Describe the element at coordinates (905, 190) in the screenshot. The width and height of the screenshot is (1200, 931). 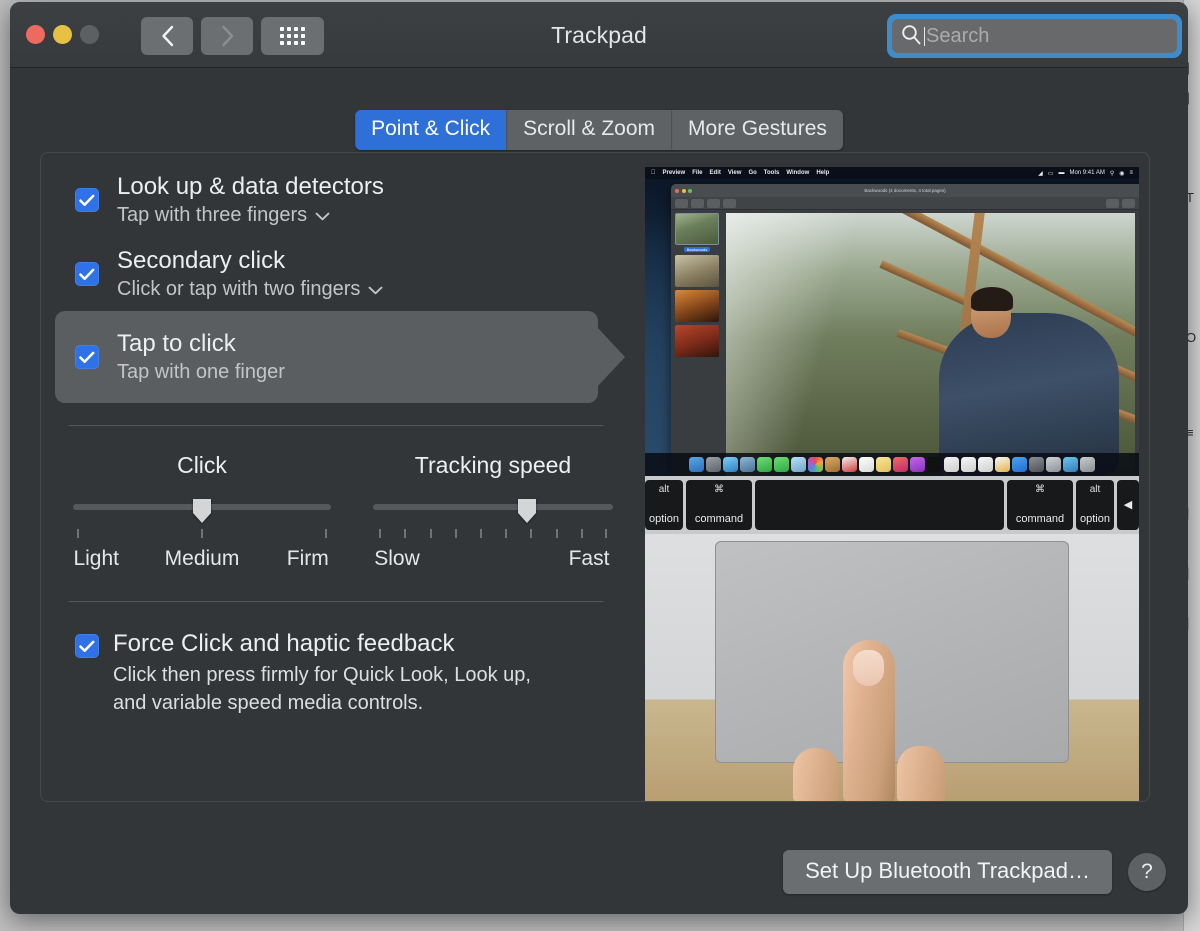
I see `preview-app-titlebar: Backwoods (4 documents, 4 total pages)` at that location.